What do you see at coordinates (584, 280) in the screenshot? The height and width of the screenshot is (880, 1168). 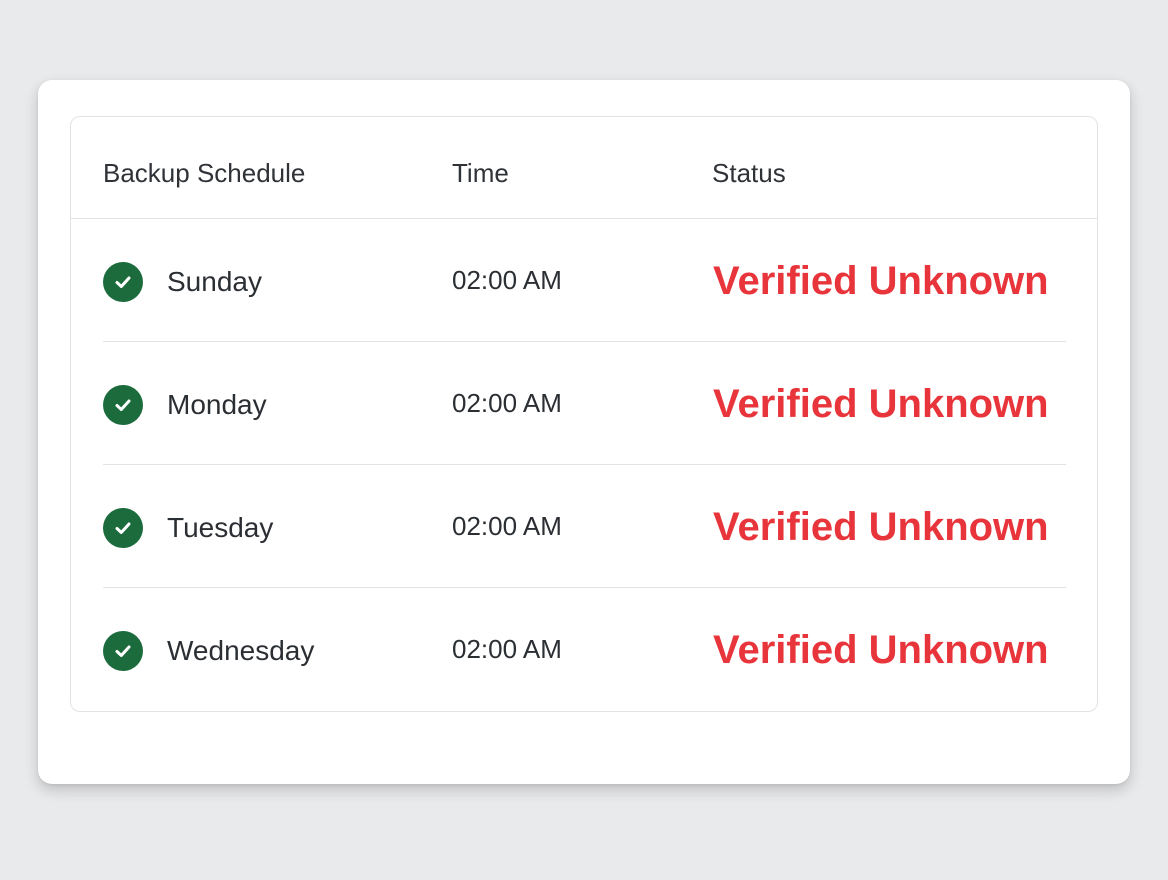 I see `table-row: Sunday 02:00 AM Verified Unknown` at bounding box center [584, 280].